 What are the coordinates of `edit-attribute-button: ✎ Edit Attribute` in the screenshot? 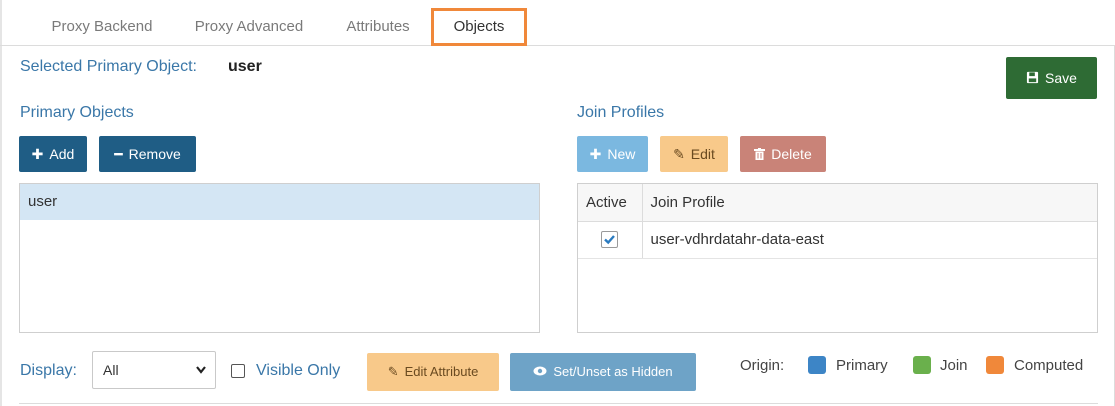 It's located at (433, 372).